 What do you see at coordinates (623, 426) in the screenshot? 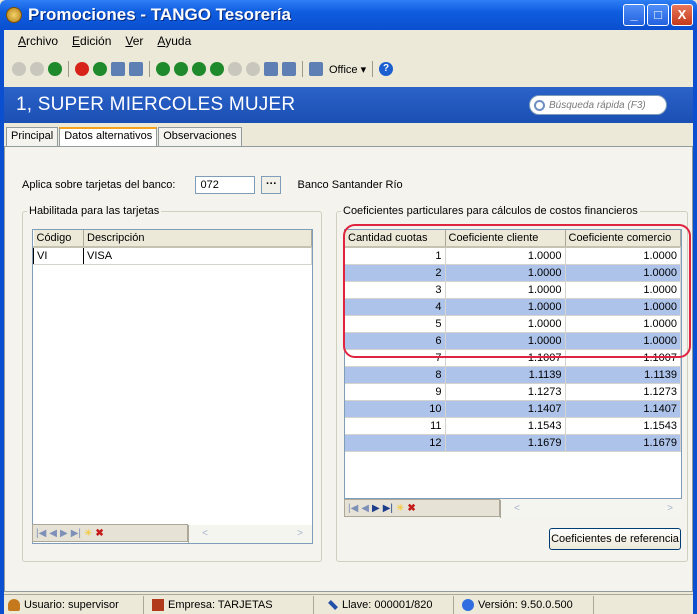
I see `cell-coeficiente-comercio: 1.1543` at bounding box center [623, 426].